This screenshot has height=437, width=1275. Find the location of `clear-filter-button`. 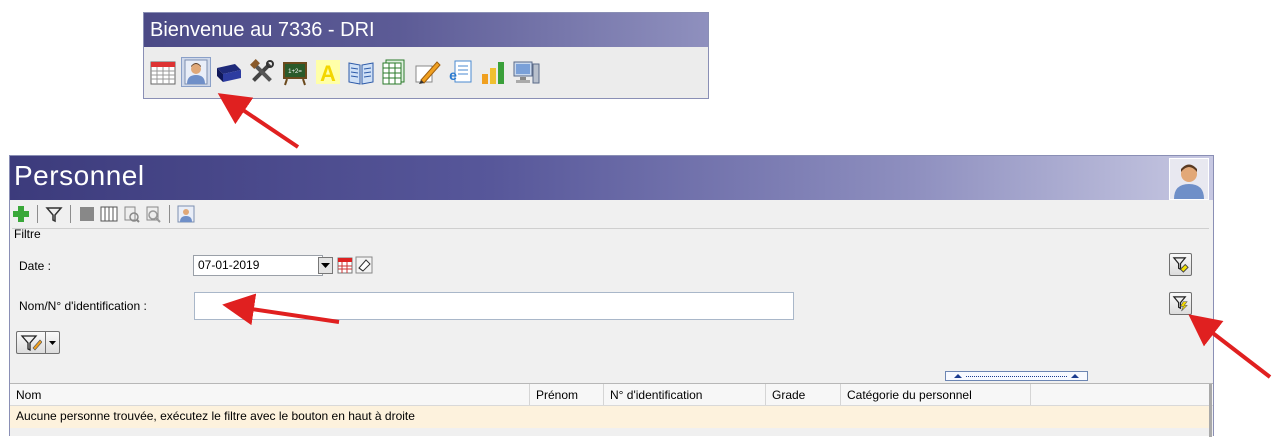

clear-filter-button is located at coordinates (1180, 264).